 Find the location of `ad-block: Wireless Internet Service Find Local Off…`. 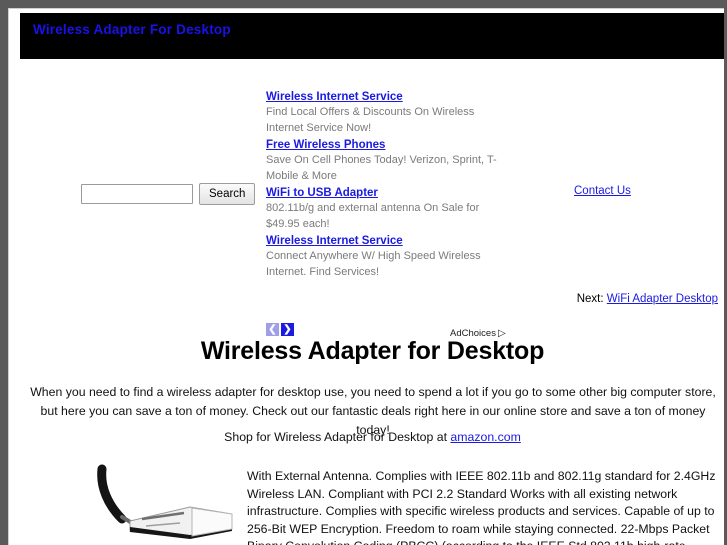

ad-block: Wireless Internet Service Find Local Off… is located at coordinates (388, 203).